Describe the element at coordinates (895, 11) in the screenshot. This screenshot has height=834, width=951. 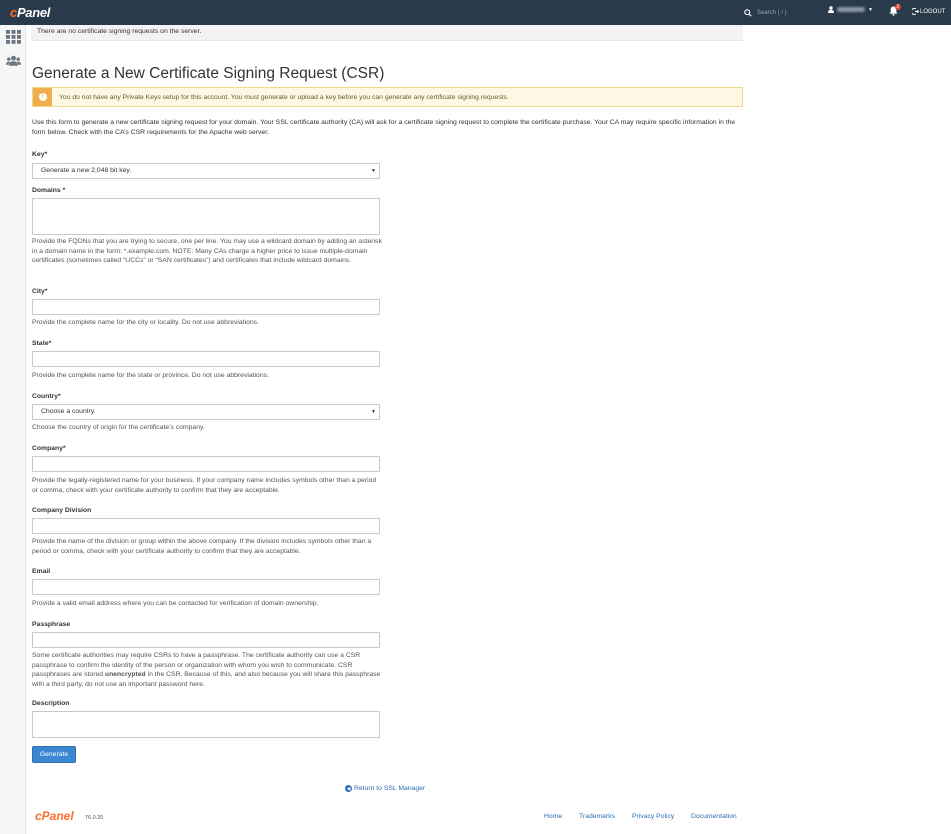
I see `notifications-button: 2` at that location.